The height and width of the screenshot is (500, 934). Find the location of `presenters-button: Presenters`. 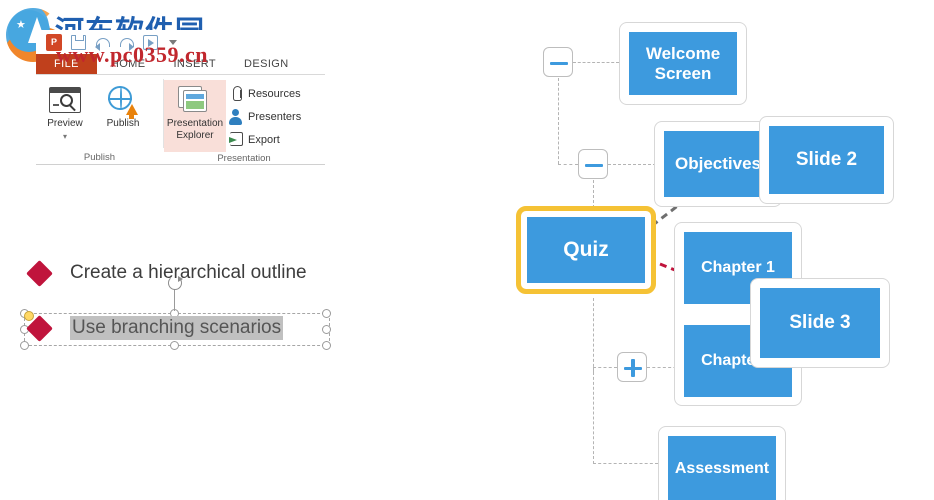

presenters-button: Presenters is located at coordinates (263, 116).